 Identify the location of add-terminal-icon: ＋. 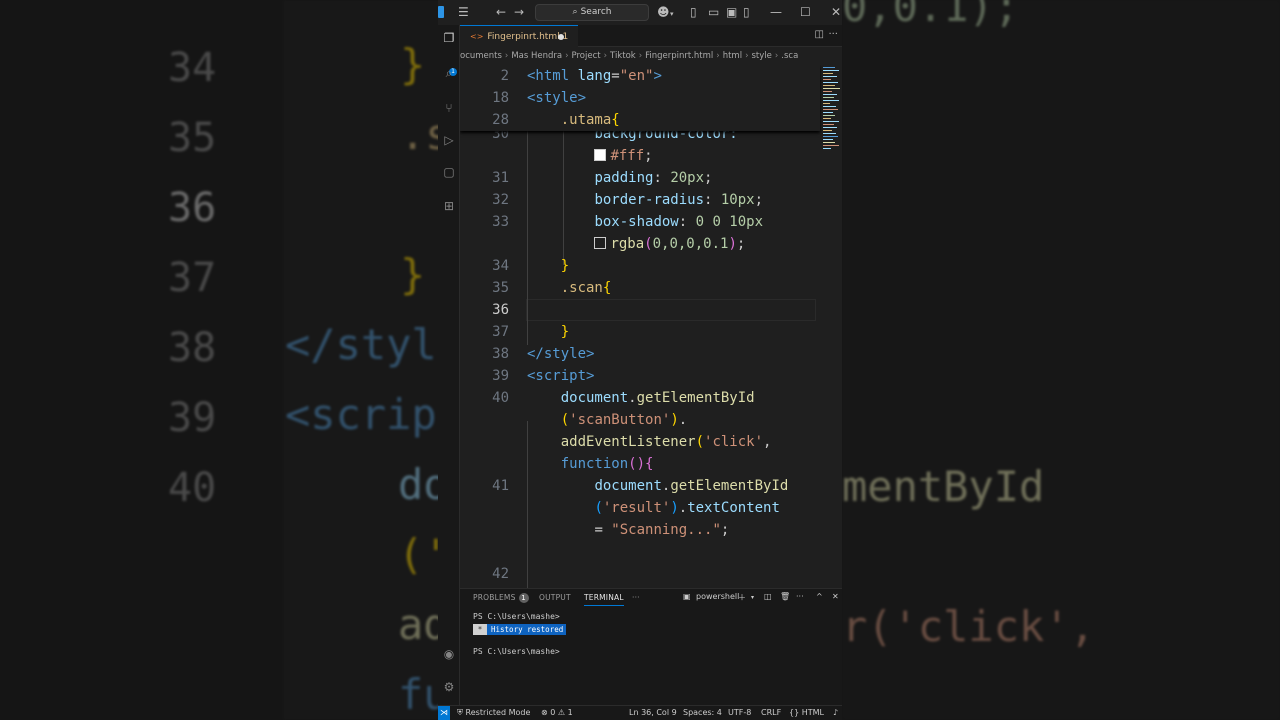
(742, 597).